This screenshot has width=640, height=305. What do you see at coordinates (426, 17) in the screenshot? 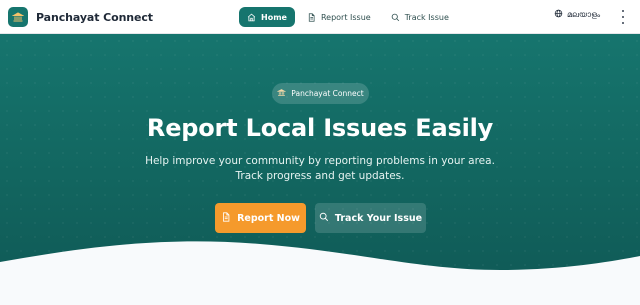
I see `nav-track-issue-label: Track Issue` at bounding box center [426, 17].